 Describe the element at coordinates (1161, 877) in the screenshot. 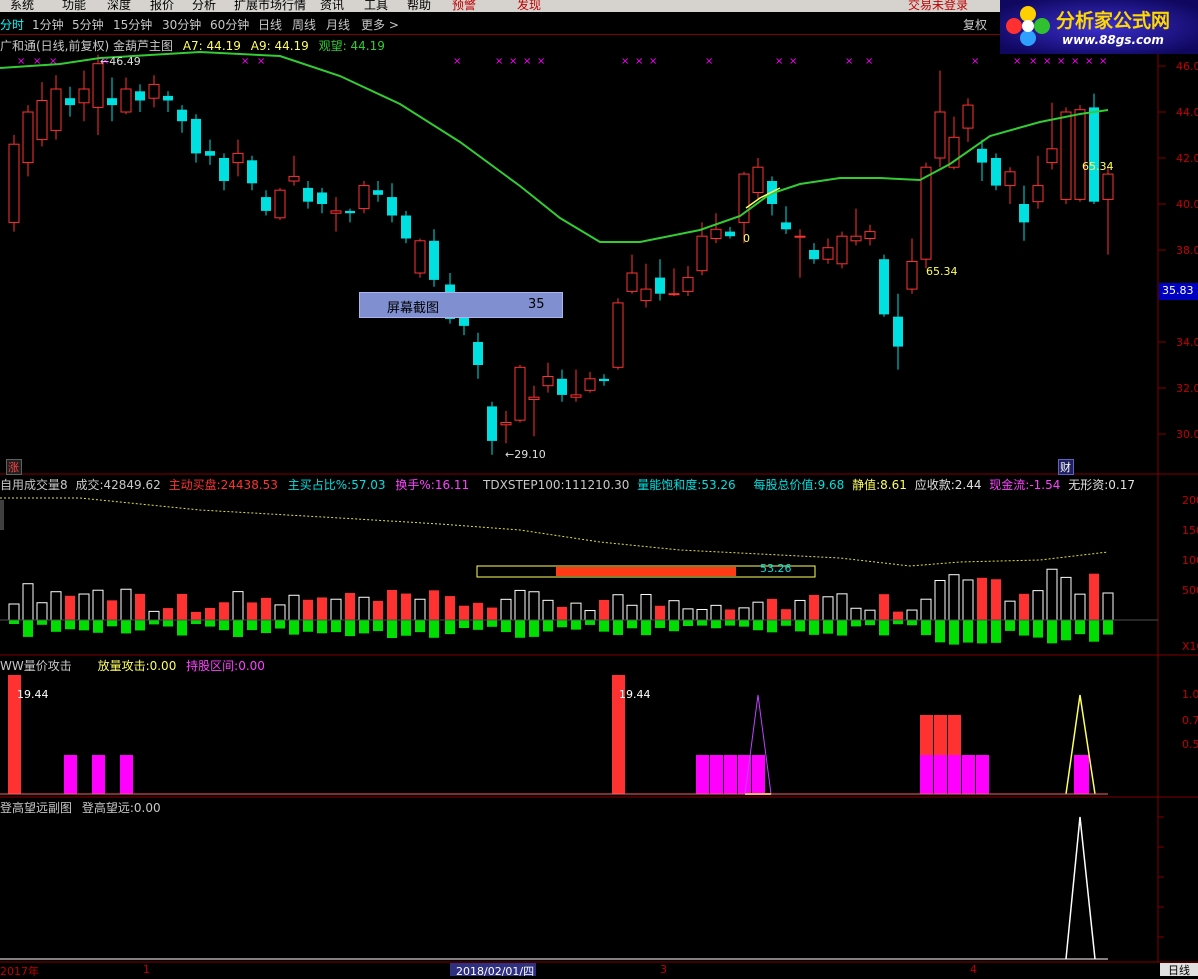

I see `ind2-axis-ticks` at that location.